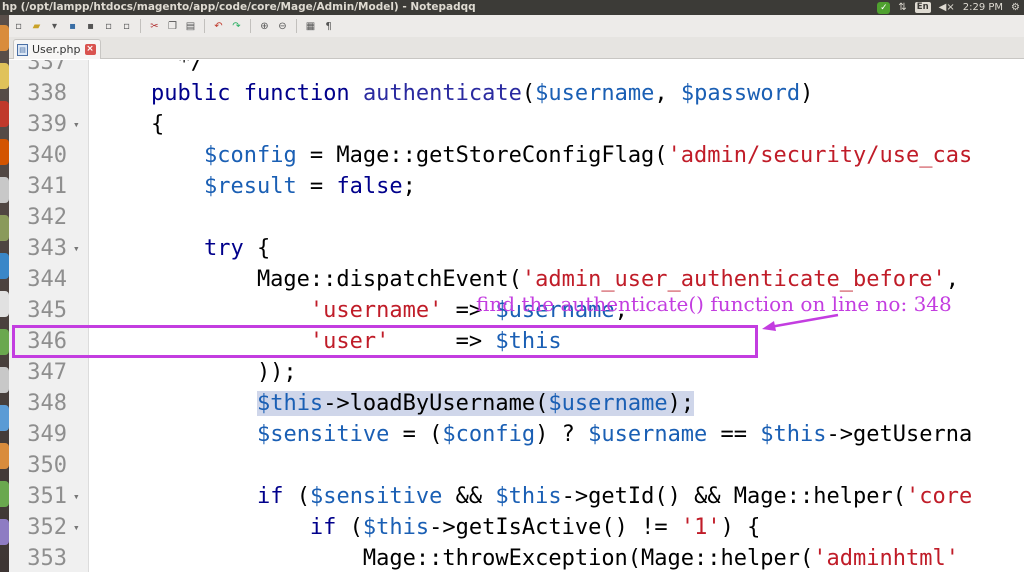 The height and width of the screenshot is (572, 1024). What do you see at coordinates (296, 93) in the screenshot?
I see `code-token: function` at bounding box center [296, 93].